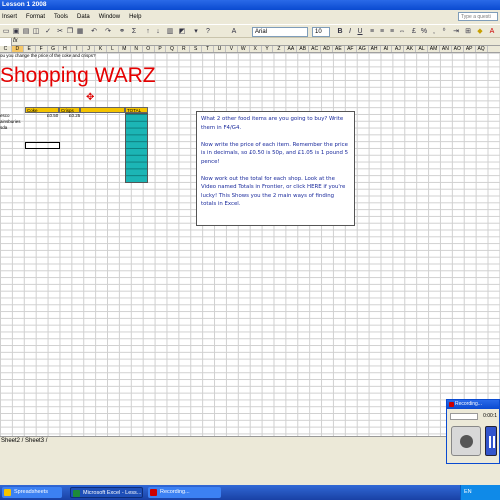 Image resolution: width=500 pixels, height=500 pixels. What do you see at coordinates (387, 49) in the screenshot?
I see `column-header: AI` at bounding box center [387, 49].